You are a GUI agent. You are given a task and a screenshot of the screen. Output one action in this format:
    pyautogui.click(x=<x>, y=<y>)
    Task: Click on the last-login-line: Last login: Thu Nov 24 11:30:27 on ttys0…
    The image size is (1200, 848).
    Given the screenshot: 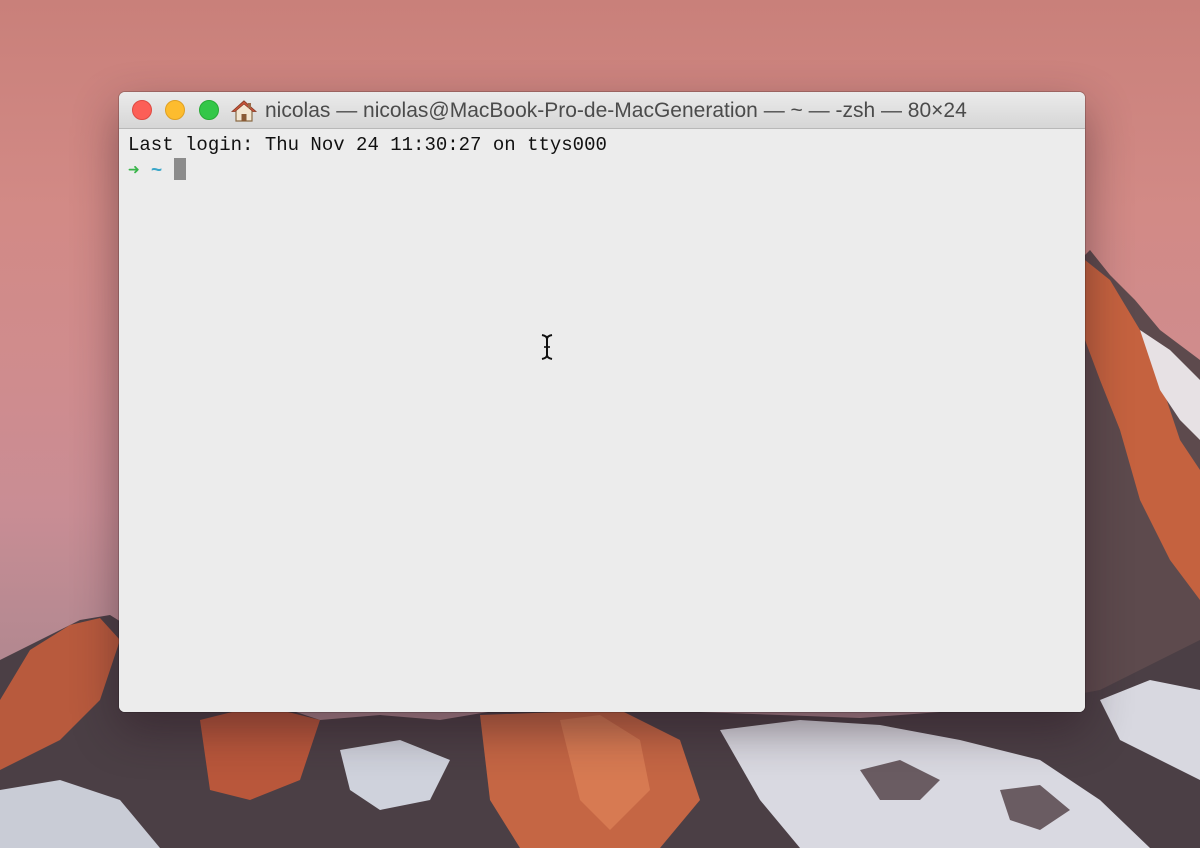 What is the action you would take?
    pyautogui.click(x=367, y=145)
    